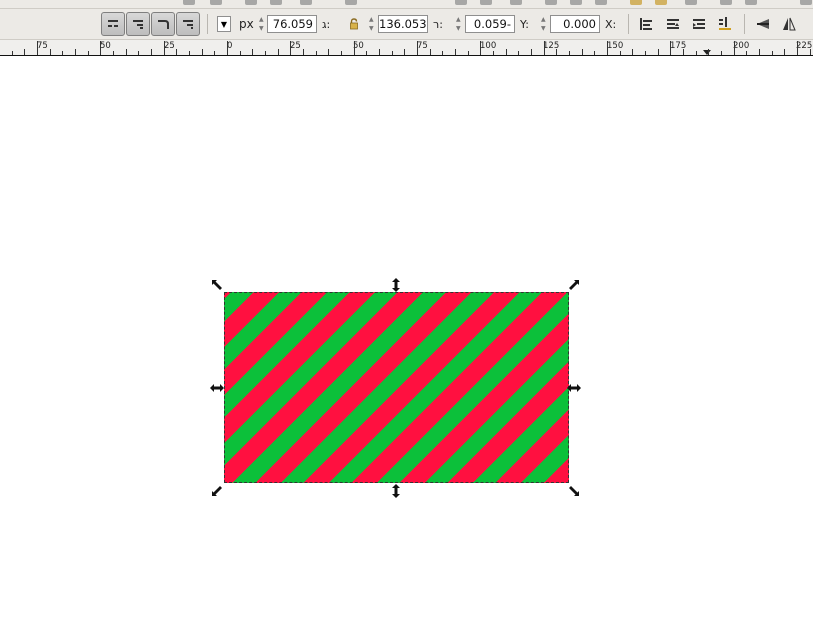  Describe the element at coordinates (574, 388) in the screenshot. I see `resize-handle-right-icon` at that location.